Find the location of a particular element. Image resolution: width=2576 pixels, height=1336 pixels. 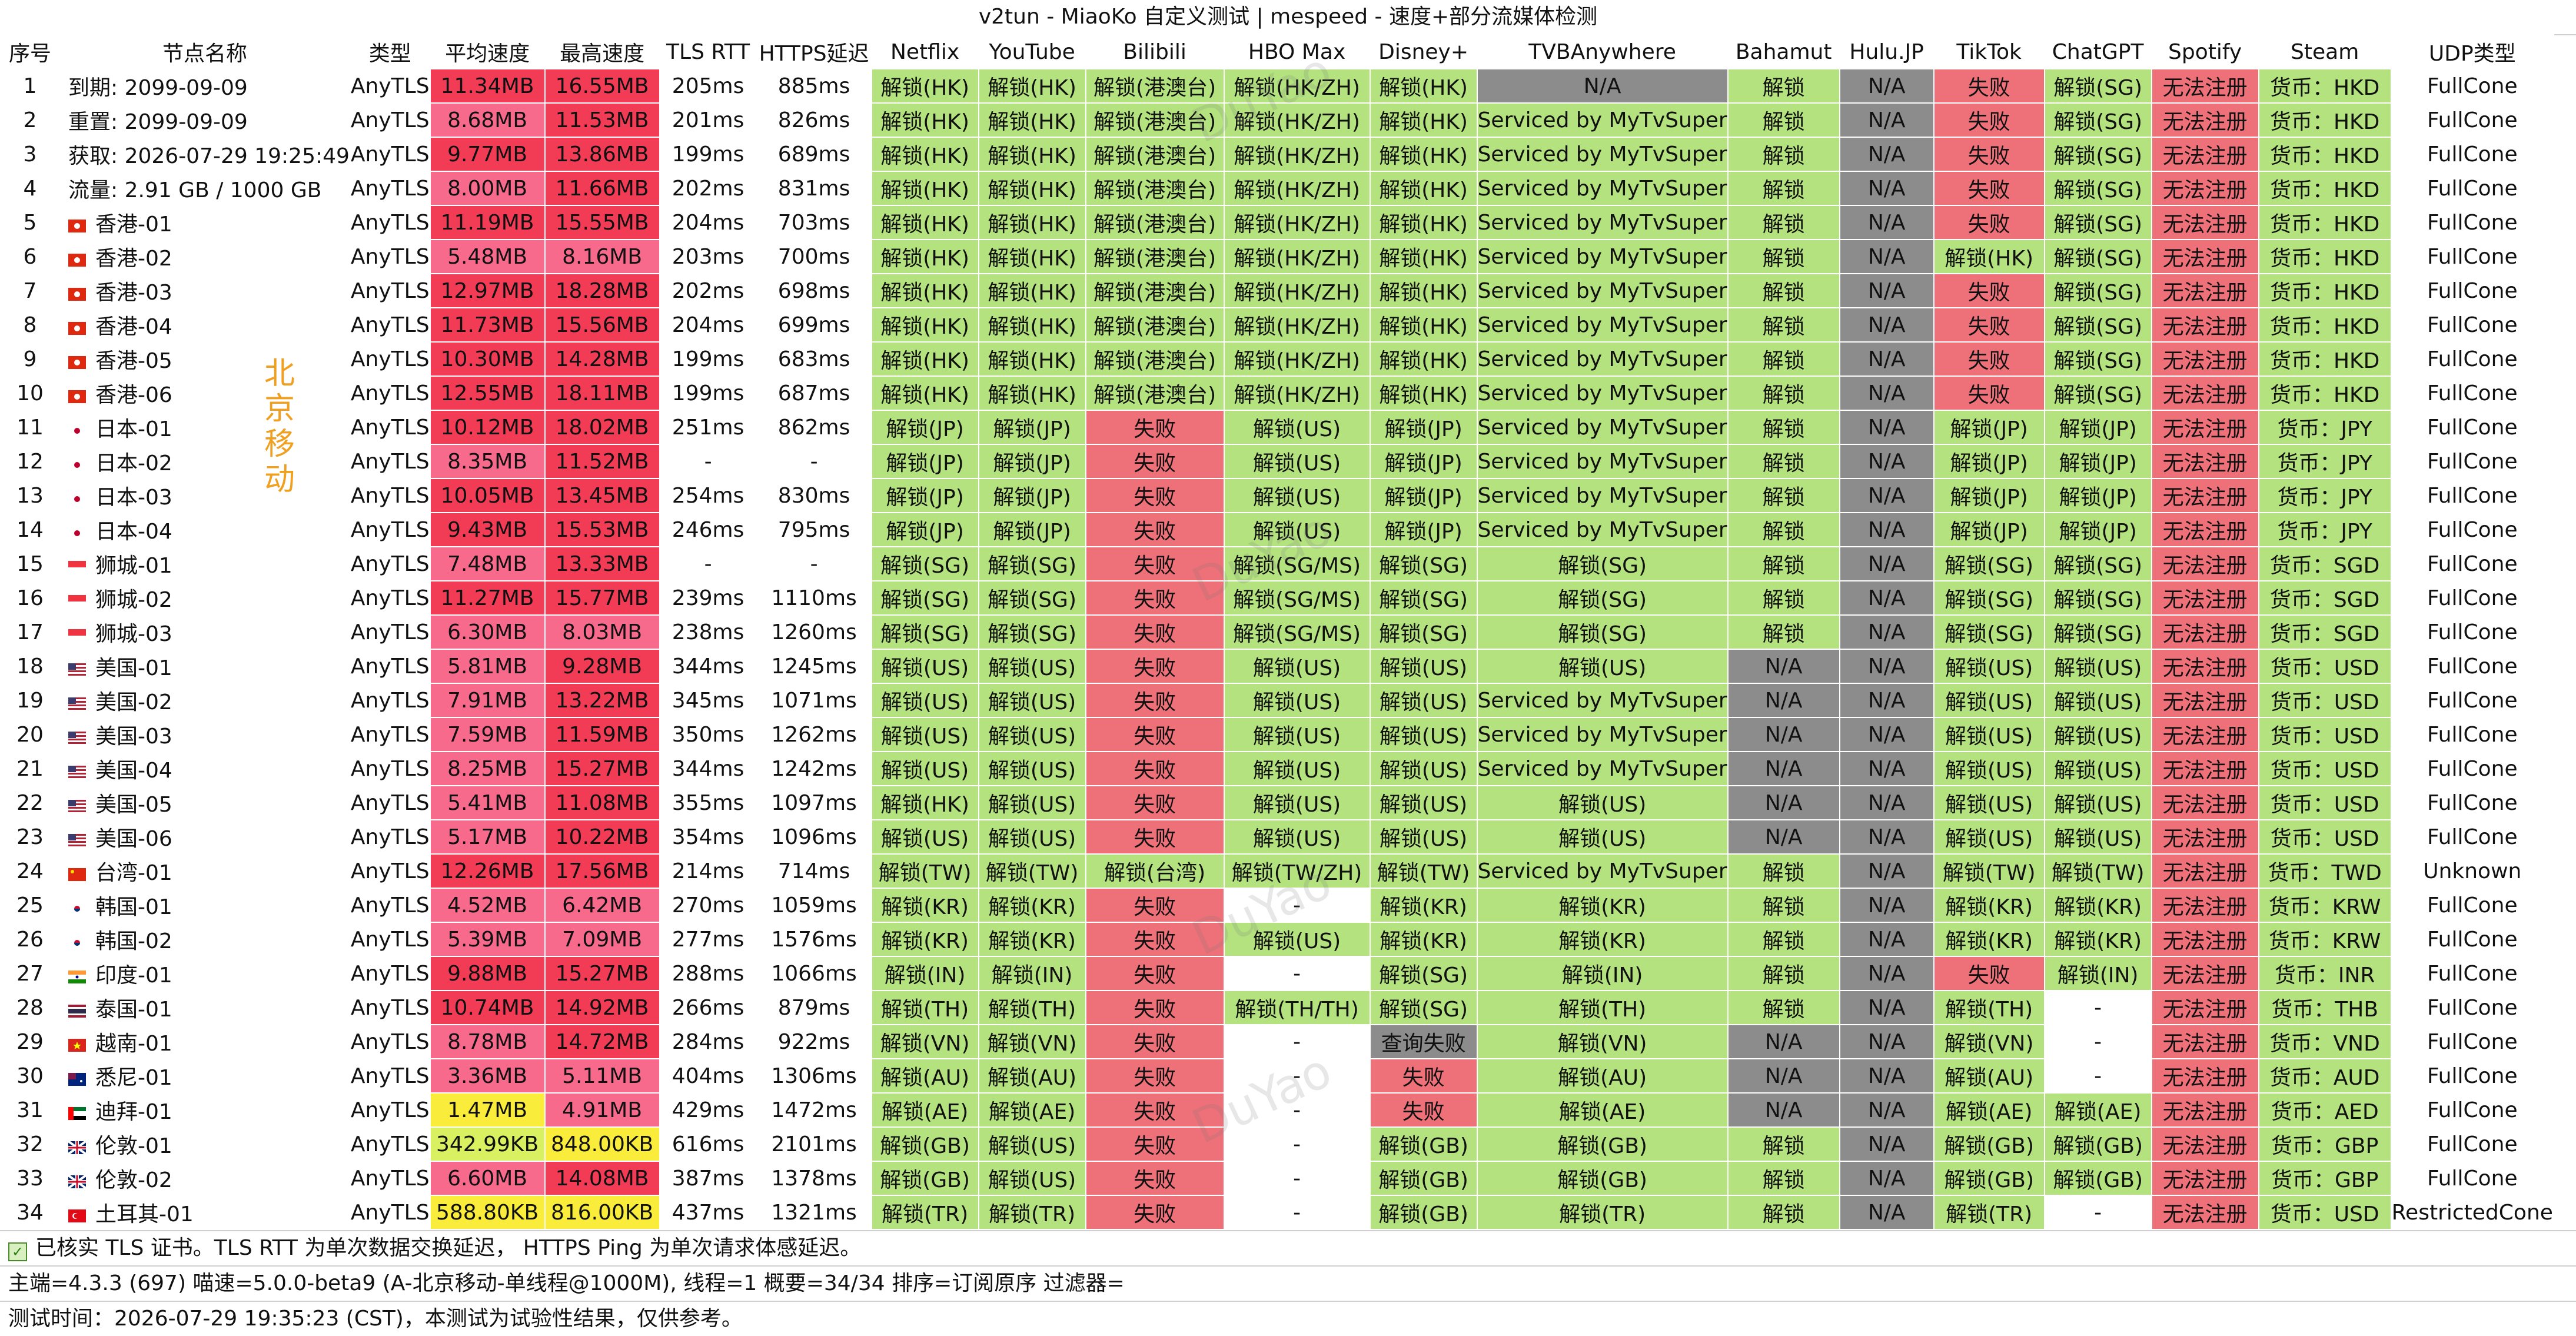

max-cell: 14.92MB is located at coordinates (602, 1007).